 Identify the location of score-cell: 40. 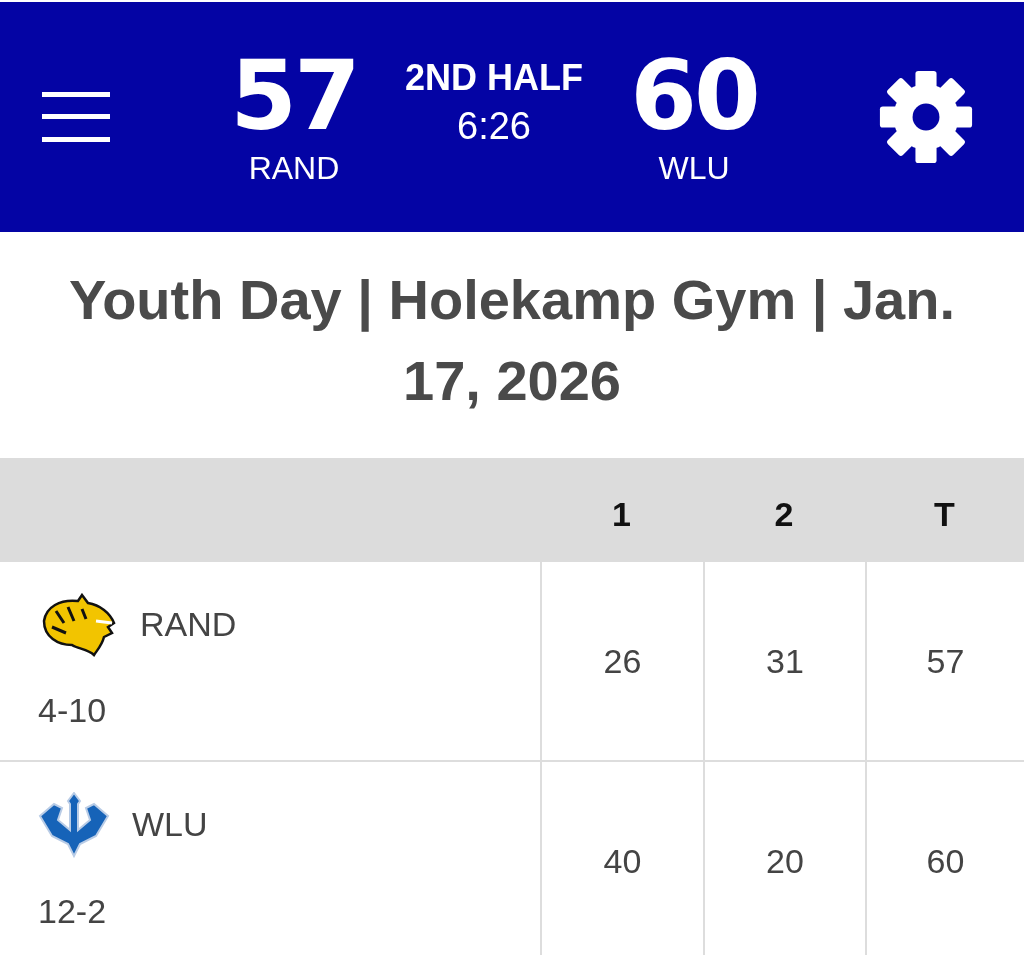
(621, 858).